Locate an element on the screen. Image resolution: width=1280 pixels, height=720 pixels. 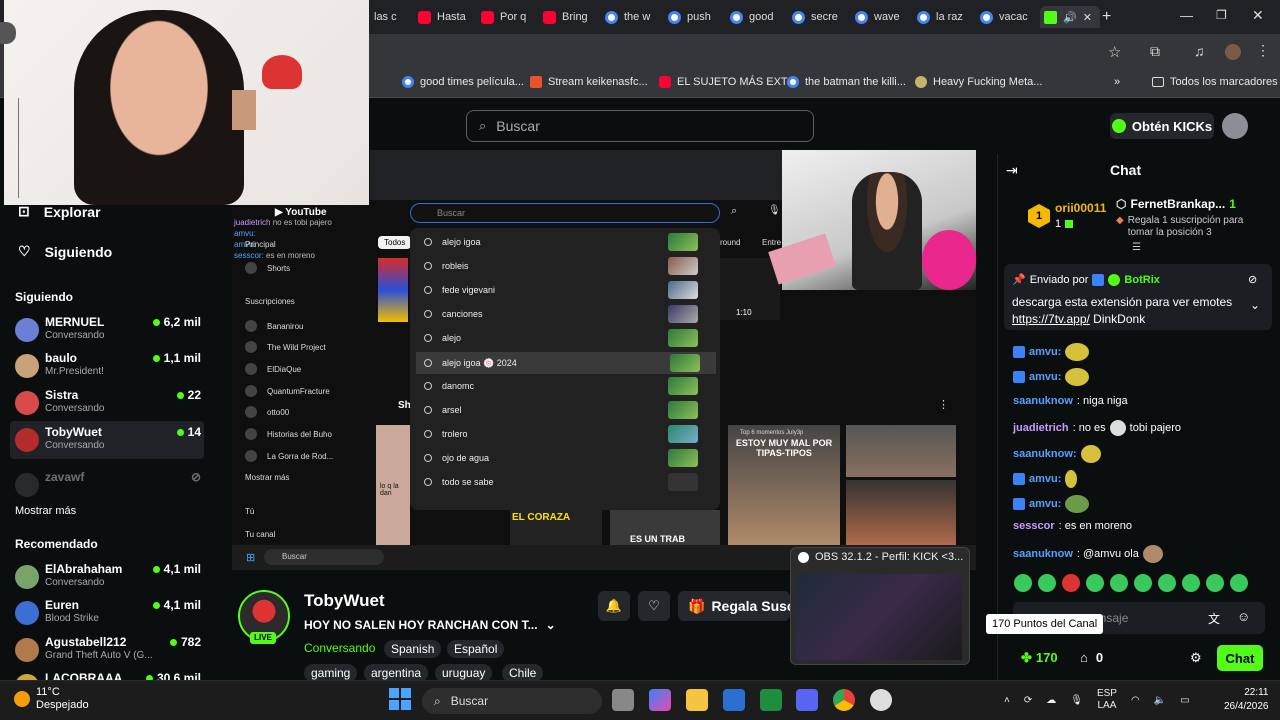
sidebar-channel: MERNUEL Conversando 6,2 mil is located at coordinates (108, 332).